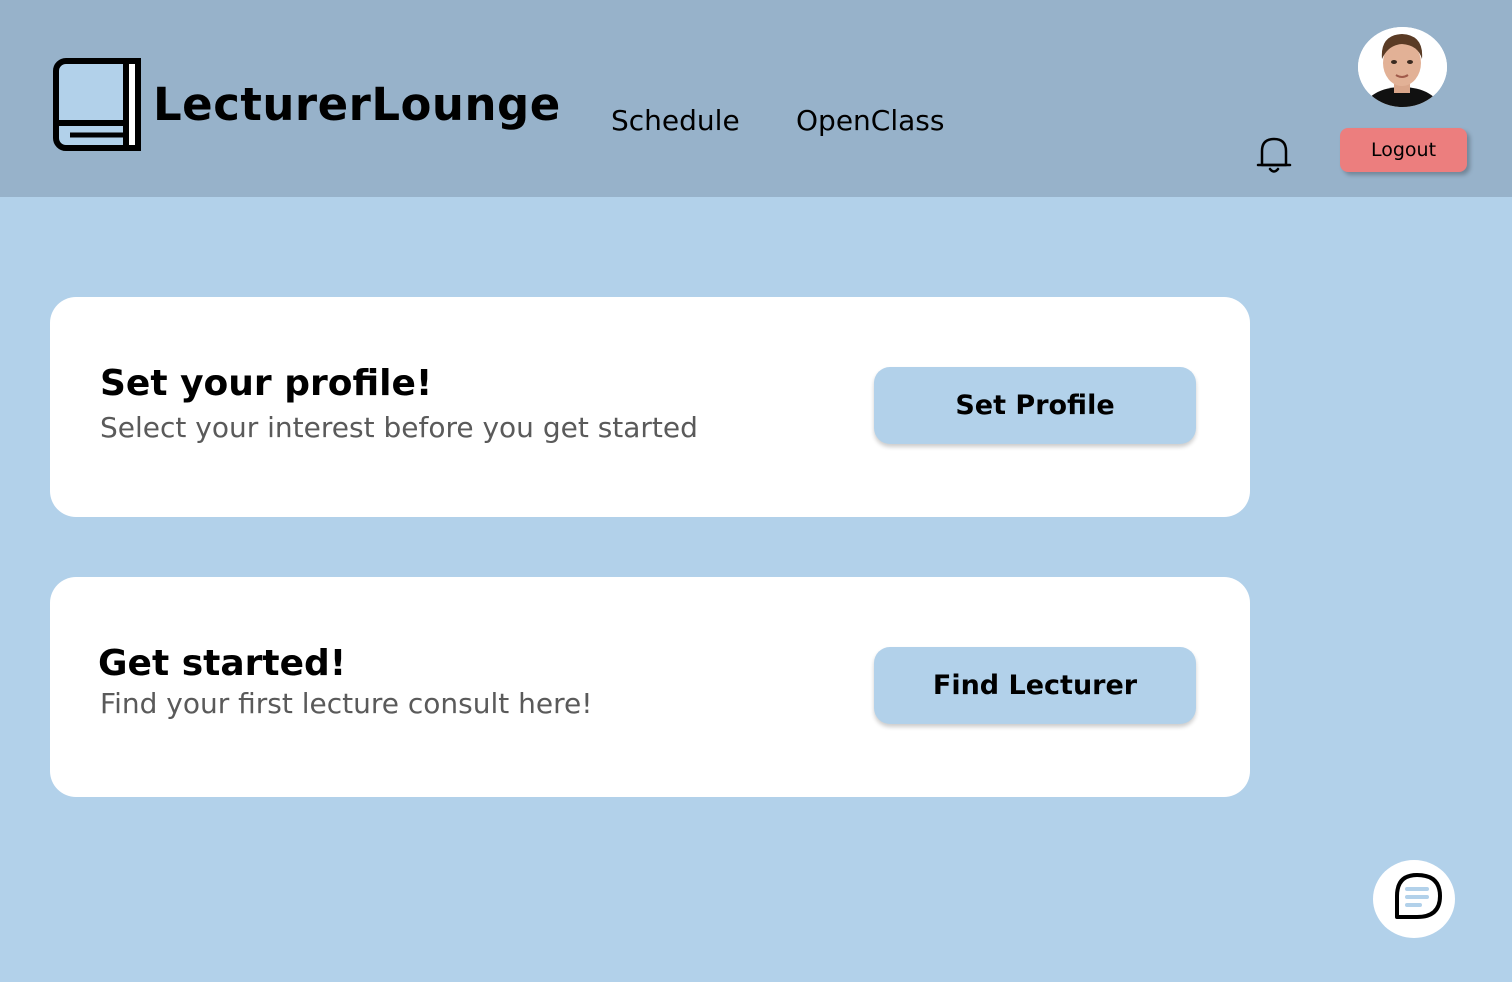  I want to click on nav-openclass: OpenClass, so click(870, 120).